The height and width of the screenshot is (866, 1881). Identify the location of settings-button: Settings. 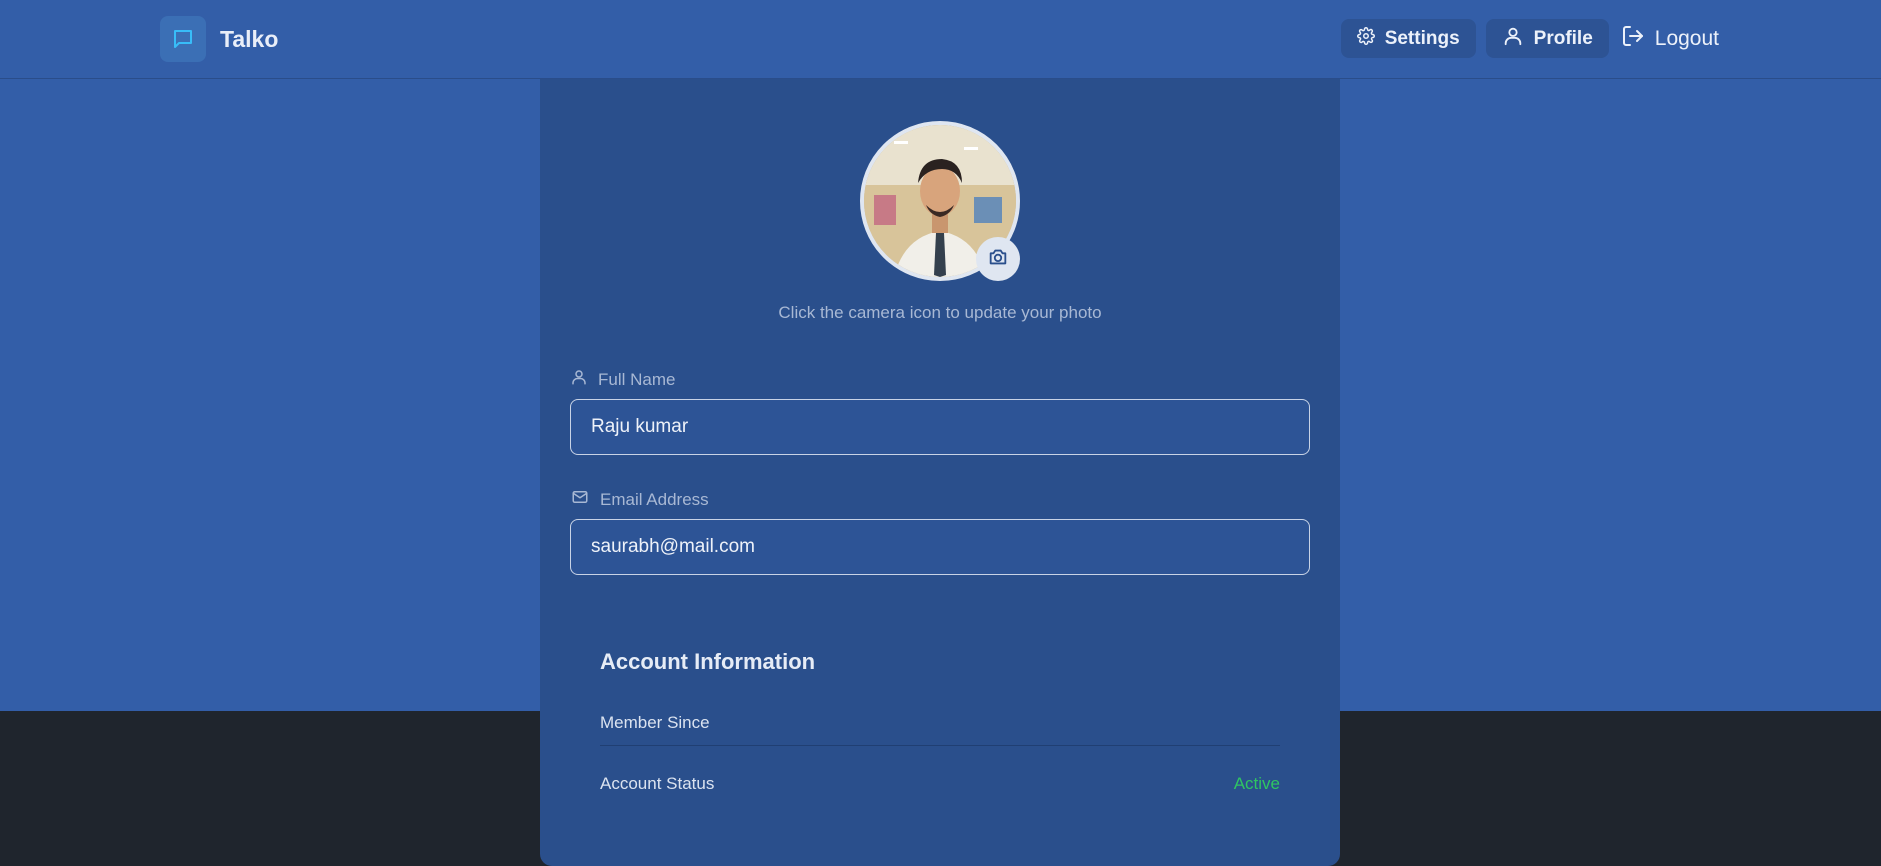
(1408, 38).